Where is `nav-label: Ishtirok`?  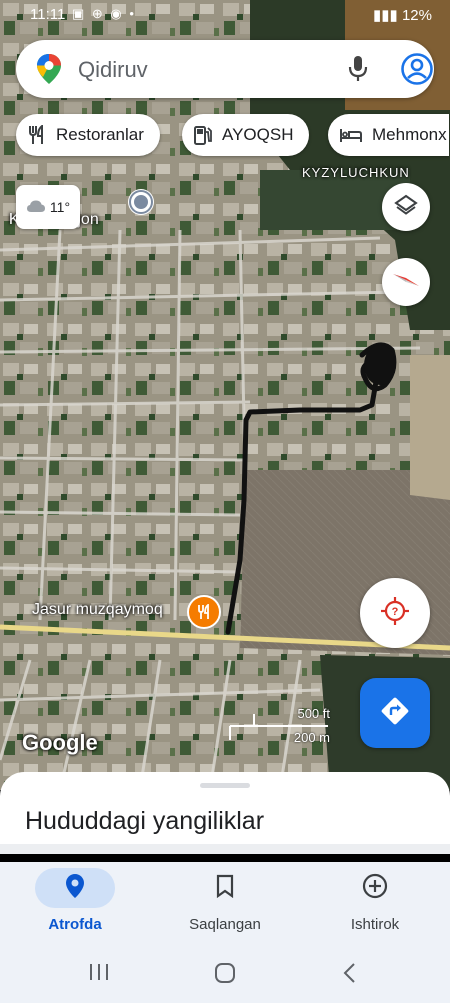 nav-label: Ishtirok is located at coordinates (375, 924).